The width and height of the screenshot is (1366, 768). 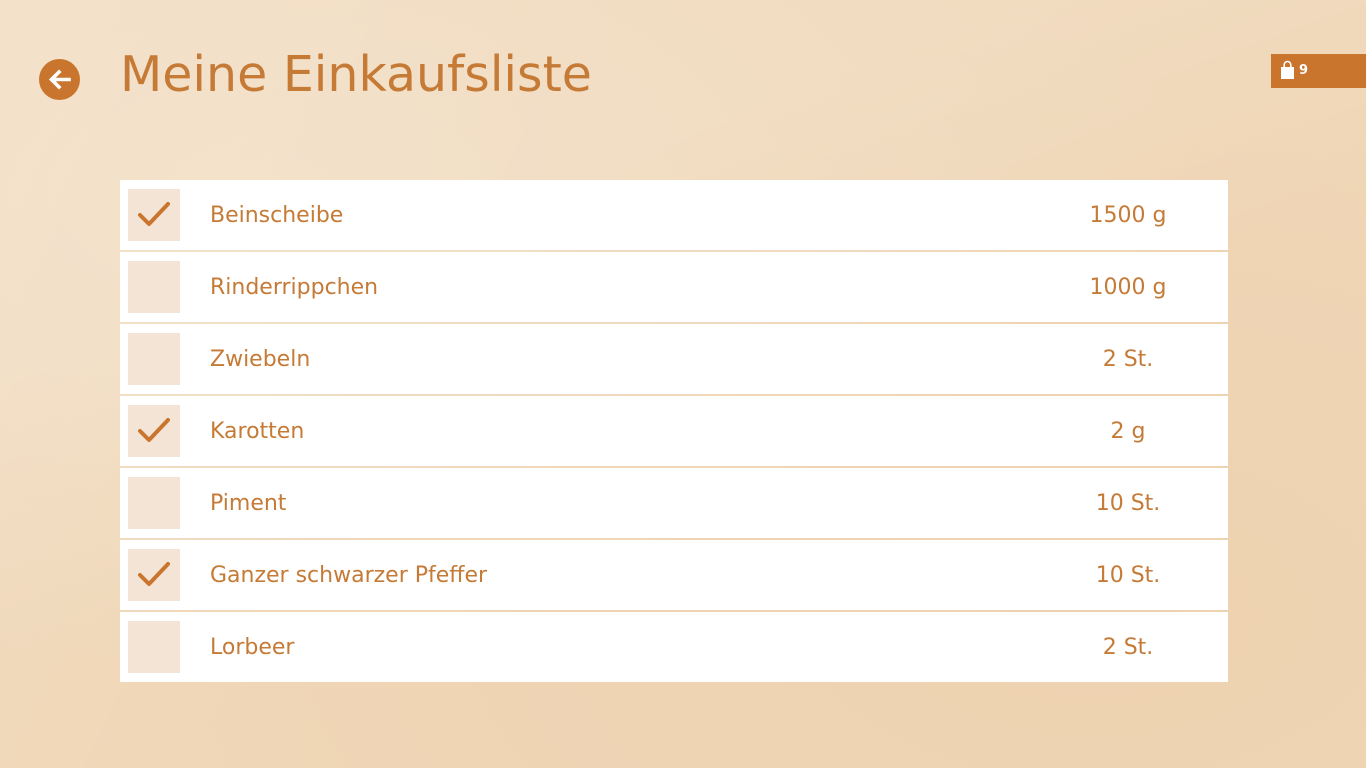 What do you see at coordinates (674, 575) in the screenshot?
I see `list-item: Ganzer schwarzer Pfeffer 10 St.` at bounding box center [674, 575].